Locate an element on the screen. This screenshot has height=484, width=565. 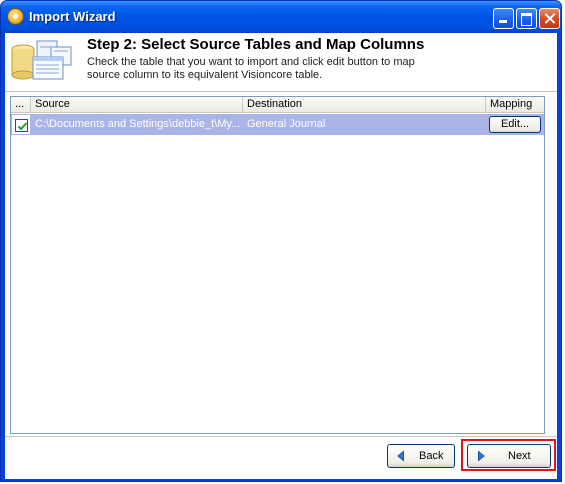
column-header-source: Source is located at coordinates (137, 105).